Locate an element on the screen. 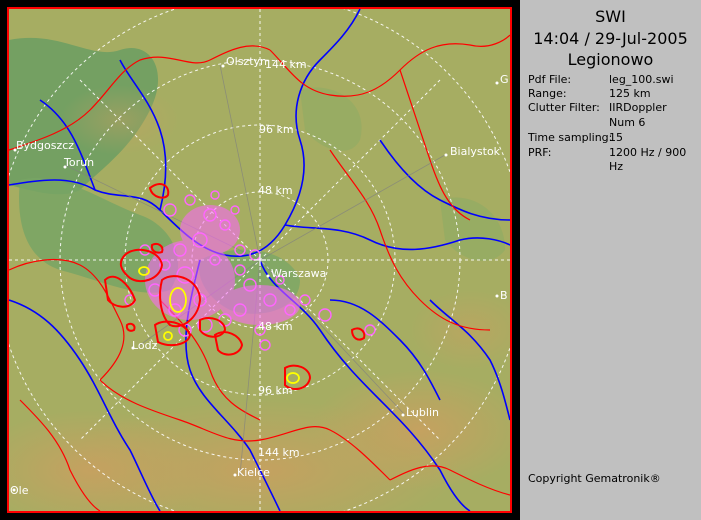  field-value-clutter-filter: IIRDoppler is located at coordinates (638, 107).